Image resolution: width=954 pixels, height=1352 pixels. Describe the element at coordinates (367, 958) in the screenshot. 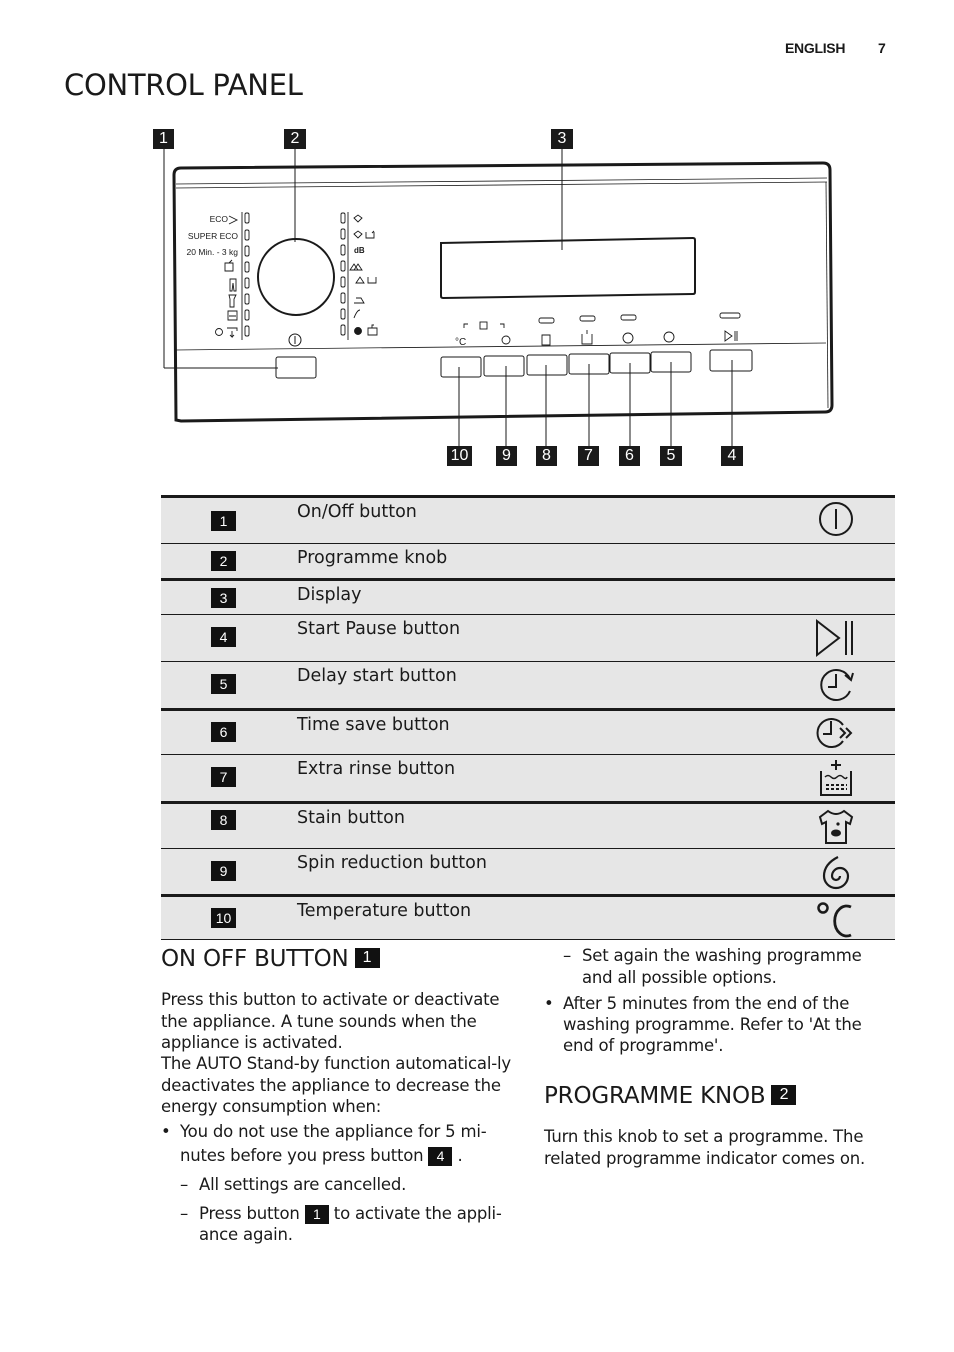

I see `on-off-heading-ref: 1` at that location.